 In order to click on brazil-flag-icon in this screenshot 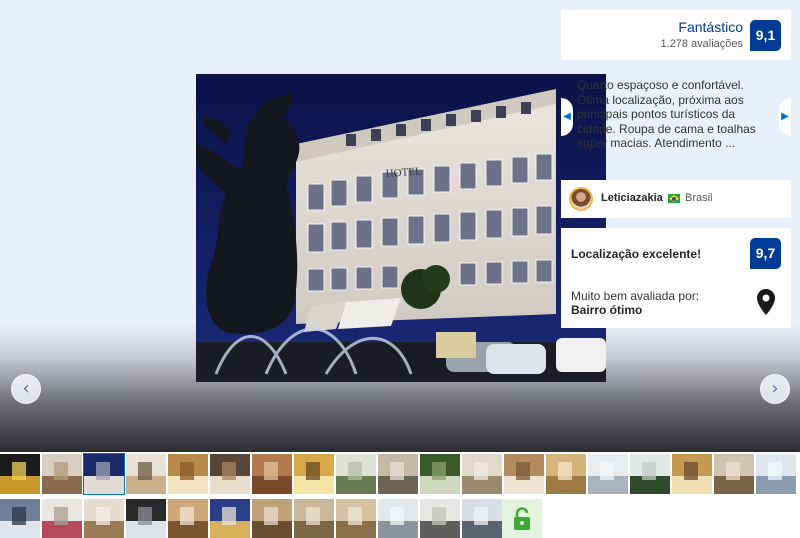, I will do `click(674, 198)`.